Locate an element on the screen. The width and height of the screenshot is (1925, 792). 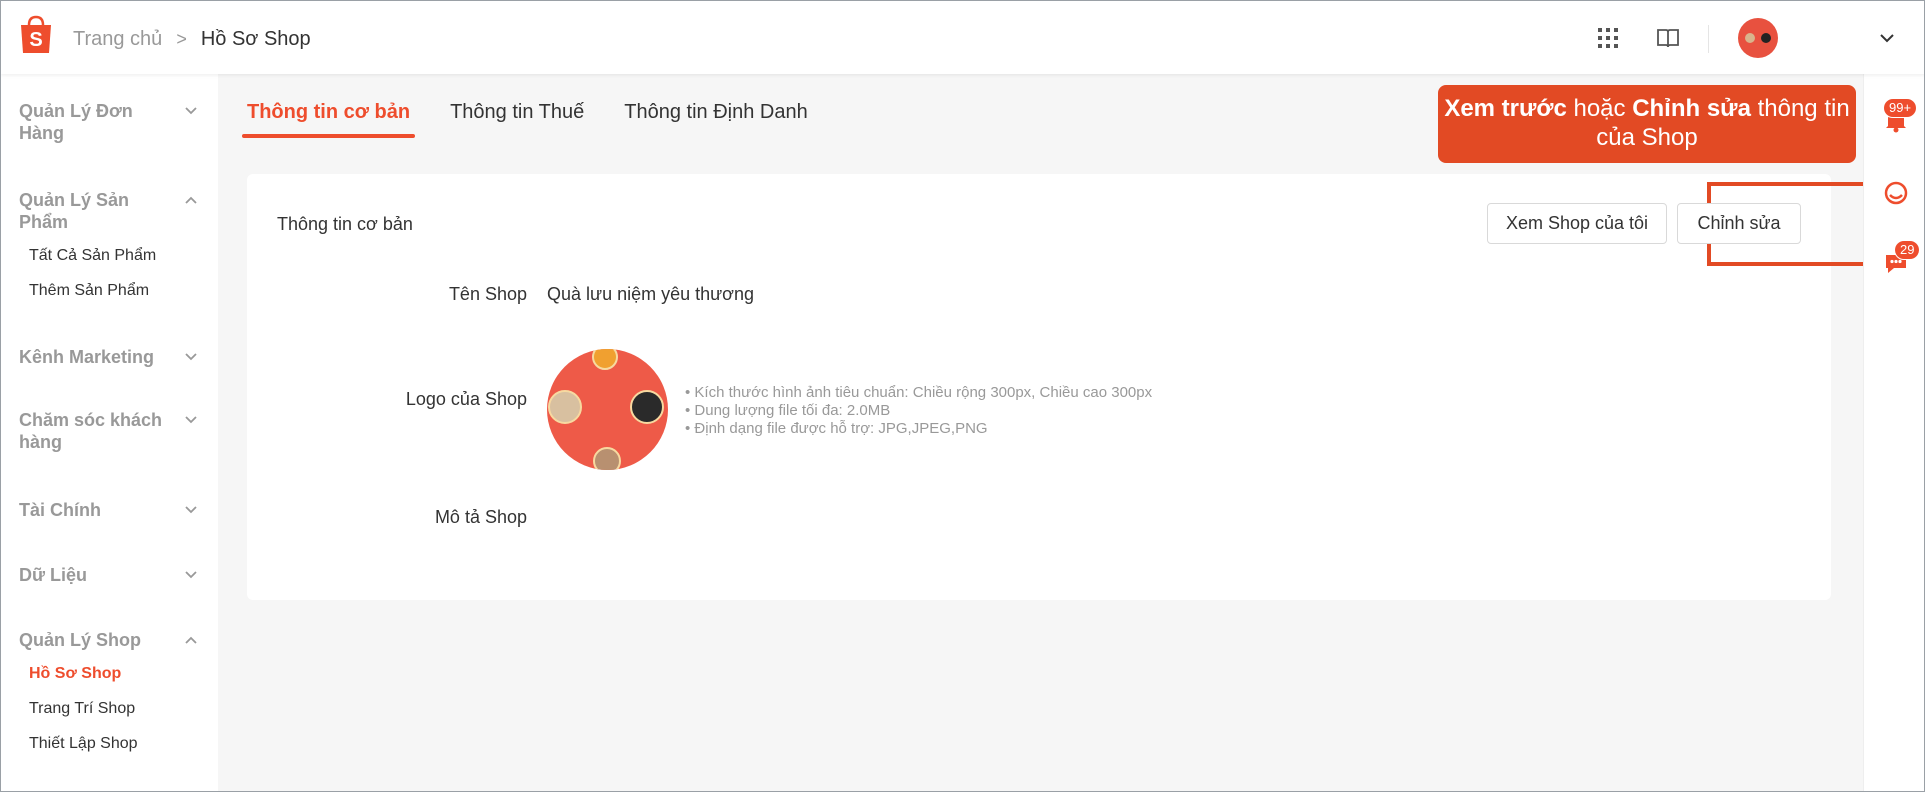
sidebar-item-add-product: Thêm Sản Phẩm is located at coordinates (89, 291).